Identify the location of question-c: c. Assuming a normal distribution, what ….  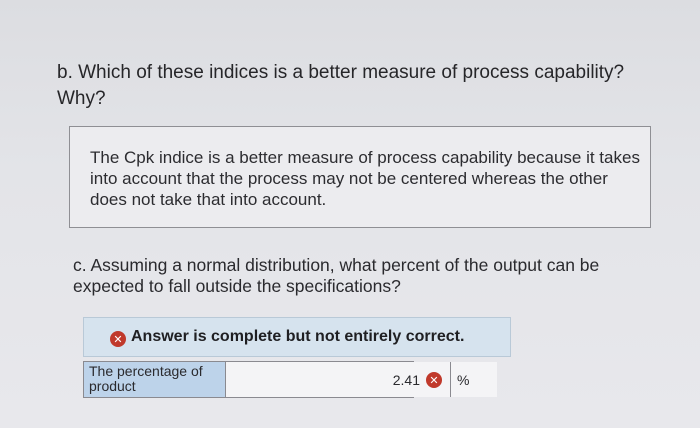
(336, 275).